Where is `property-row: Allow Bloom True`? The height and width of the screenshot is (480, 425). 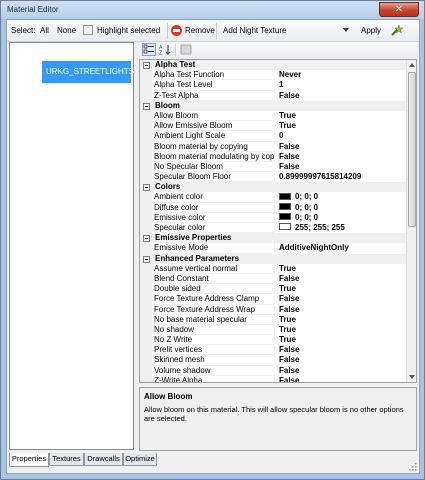 property-row: Allow Bloom True is located at coordinates (273, 116).